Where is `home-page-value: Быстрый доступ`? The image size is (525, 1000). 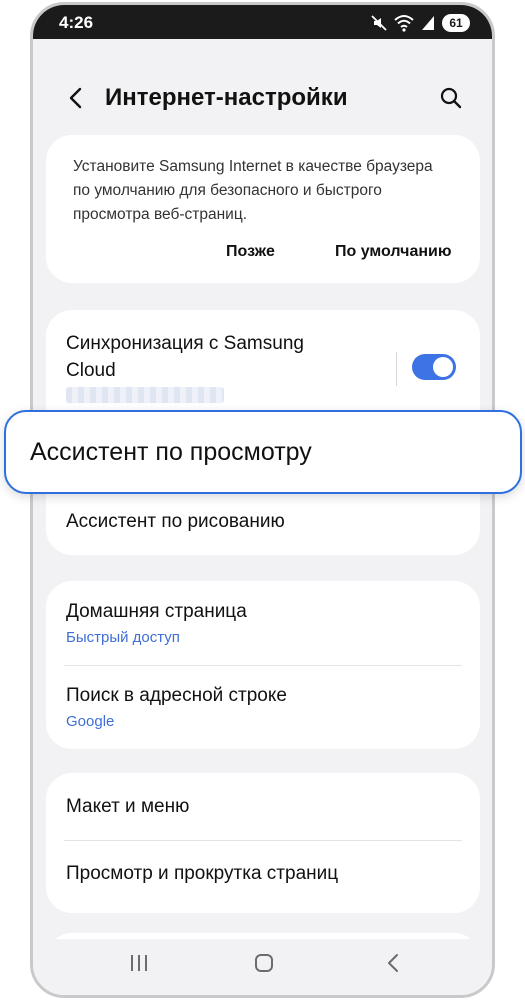 home-page-value: Быстрый доступ is located at coordinates (123, 637).